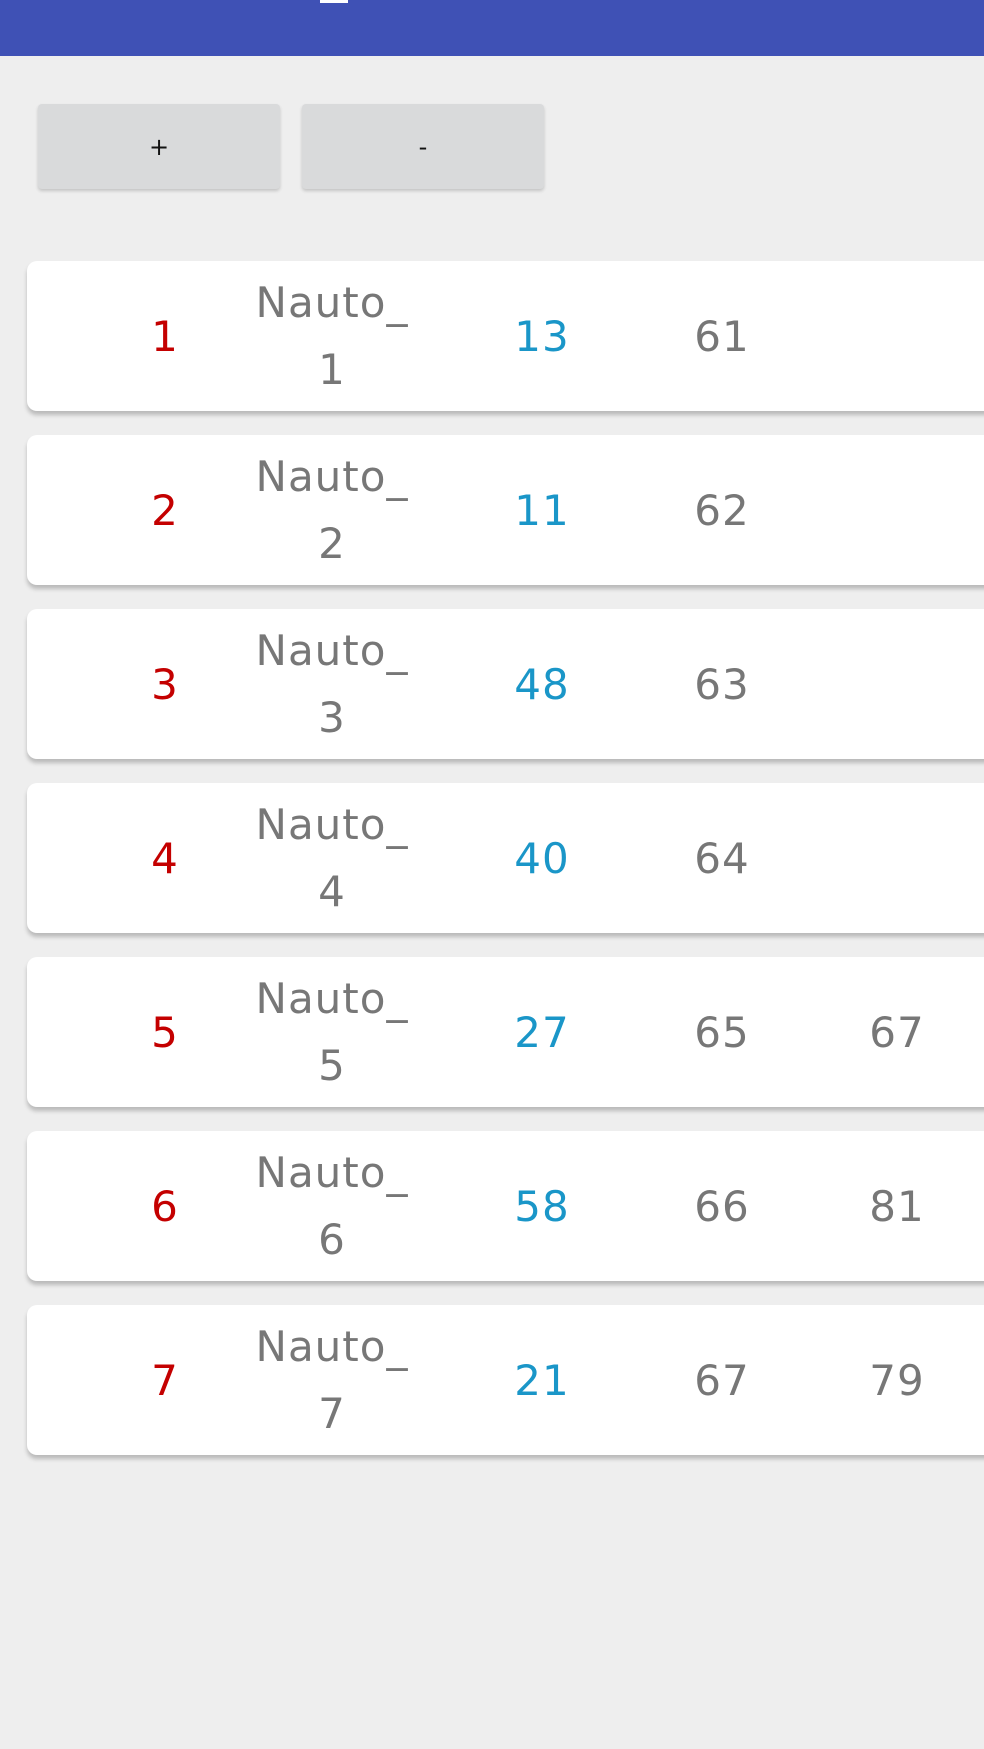 This screenshot has height=1749, width=984. Describe the element at coordinates (332, 336) in the screenshot. I see `item-name: Nauto_ 1` at that location.